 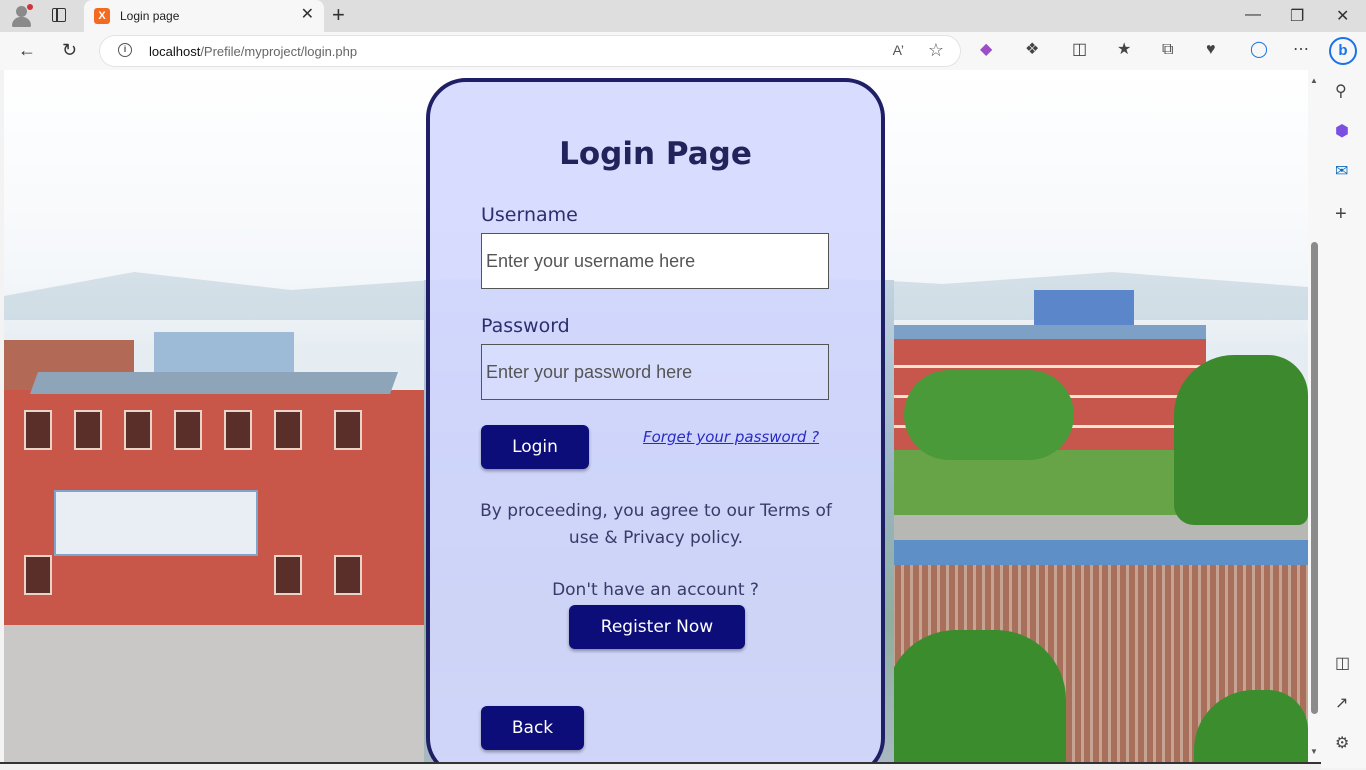 I want to click on more-icon: ⋯, so click(x=1301, y=50).